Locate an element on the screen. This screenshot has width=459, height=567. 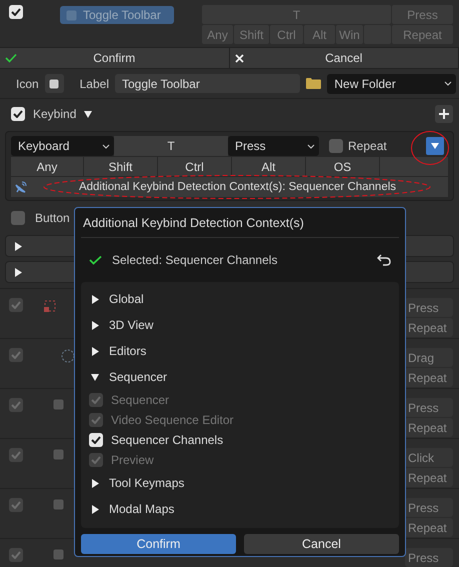
label-input-field: Toggle Toolbar is located at coordinates (207, 83).